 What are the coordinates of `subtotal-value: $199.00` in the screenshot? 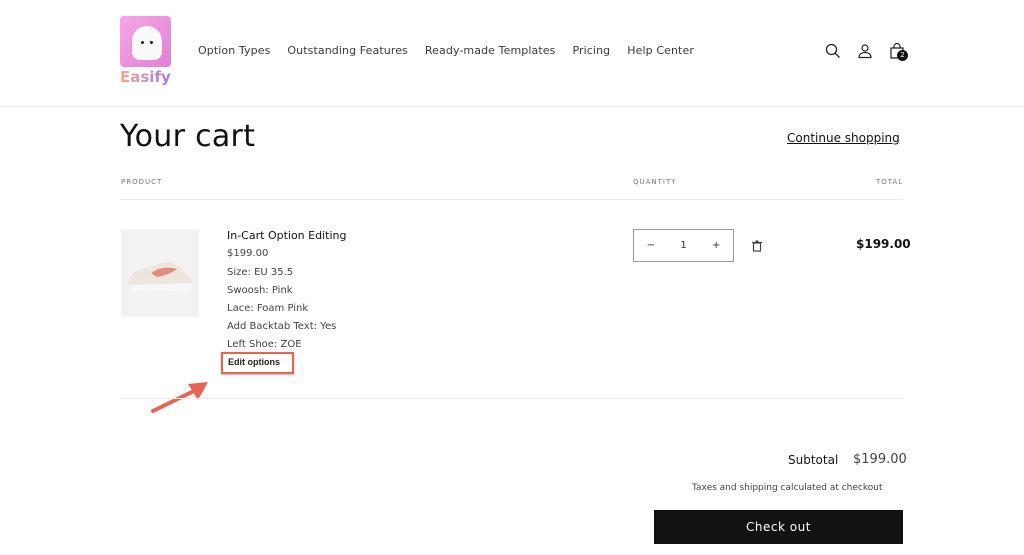 It's located at (880, 459).